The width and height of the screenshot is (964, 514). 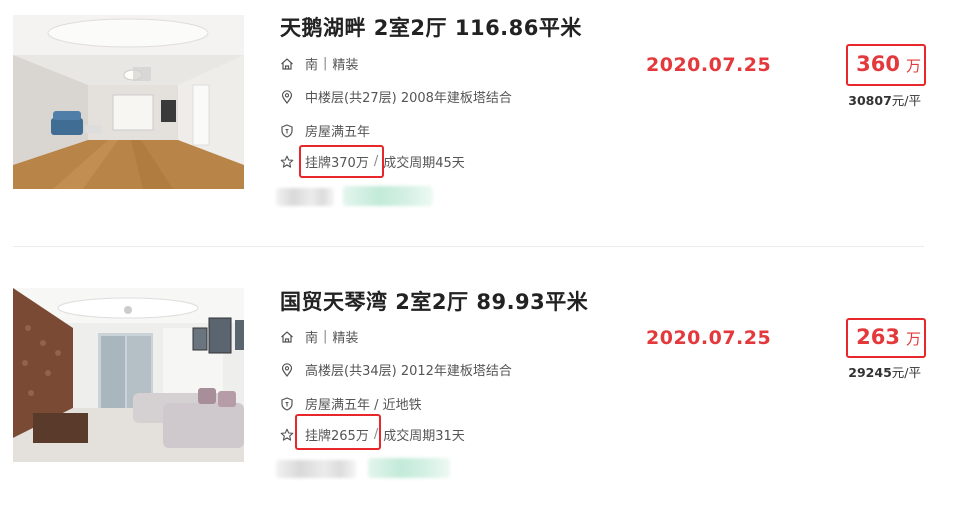 What do you see at coordinates (408, 98) in the screenshot?
I see `floor-info: 中楼层(共27层) 2008年建板塔结合` at bounding box center [408, 98].